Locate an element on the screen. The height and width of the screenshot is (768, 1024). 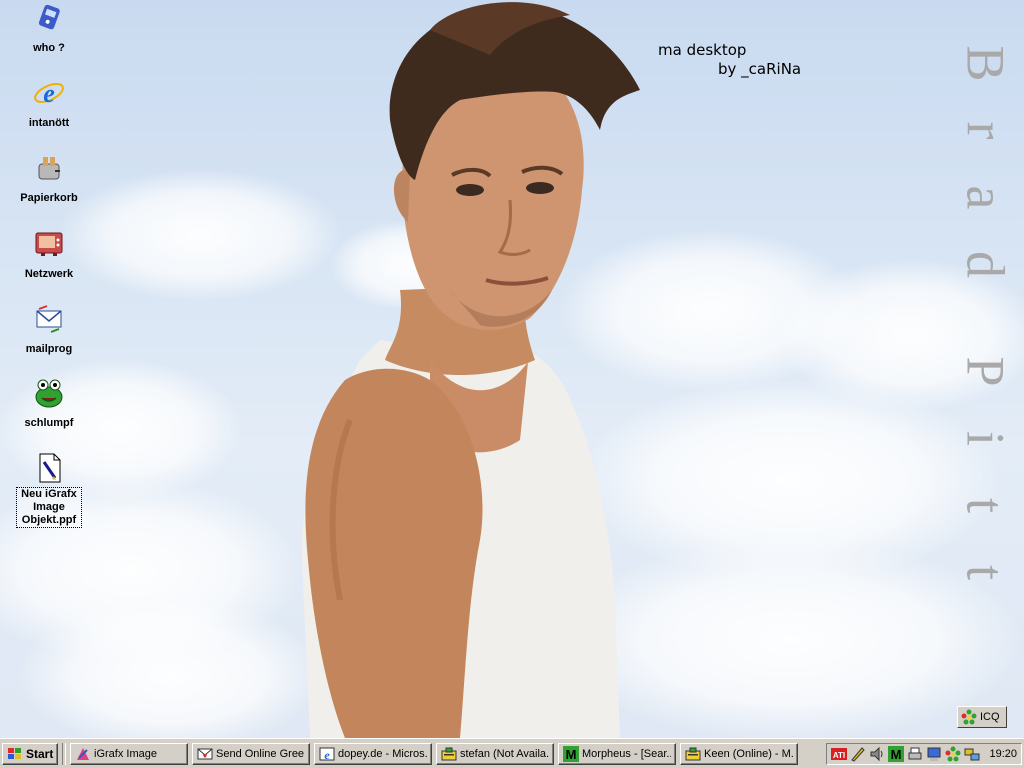
mail-program-icon is located at coordinates (49, 319).